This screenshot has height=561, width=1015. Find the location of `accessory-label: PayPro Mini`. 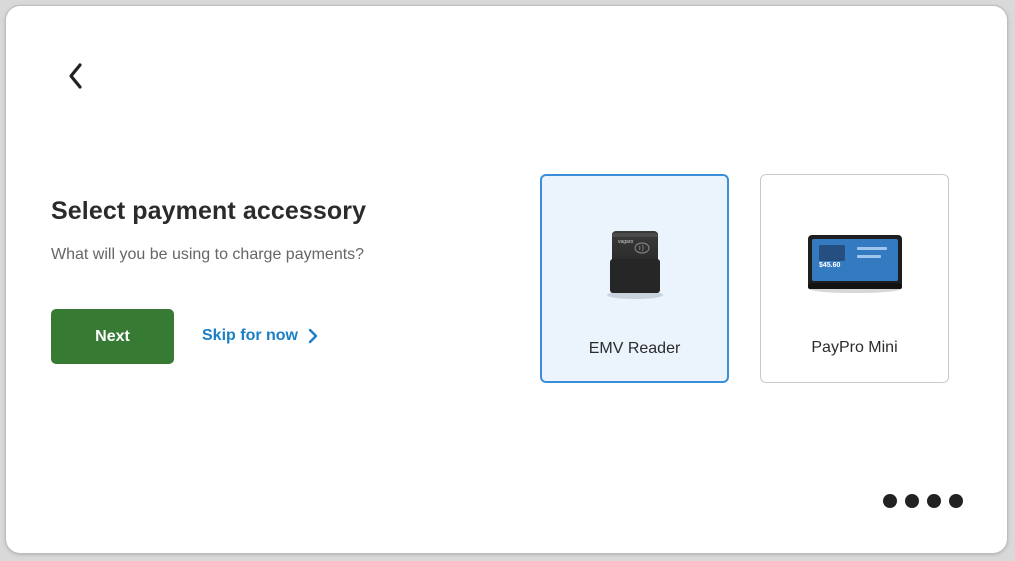

accessory-label: PayPro Mini is located at coordinates (854, 347).